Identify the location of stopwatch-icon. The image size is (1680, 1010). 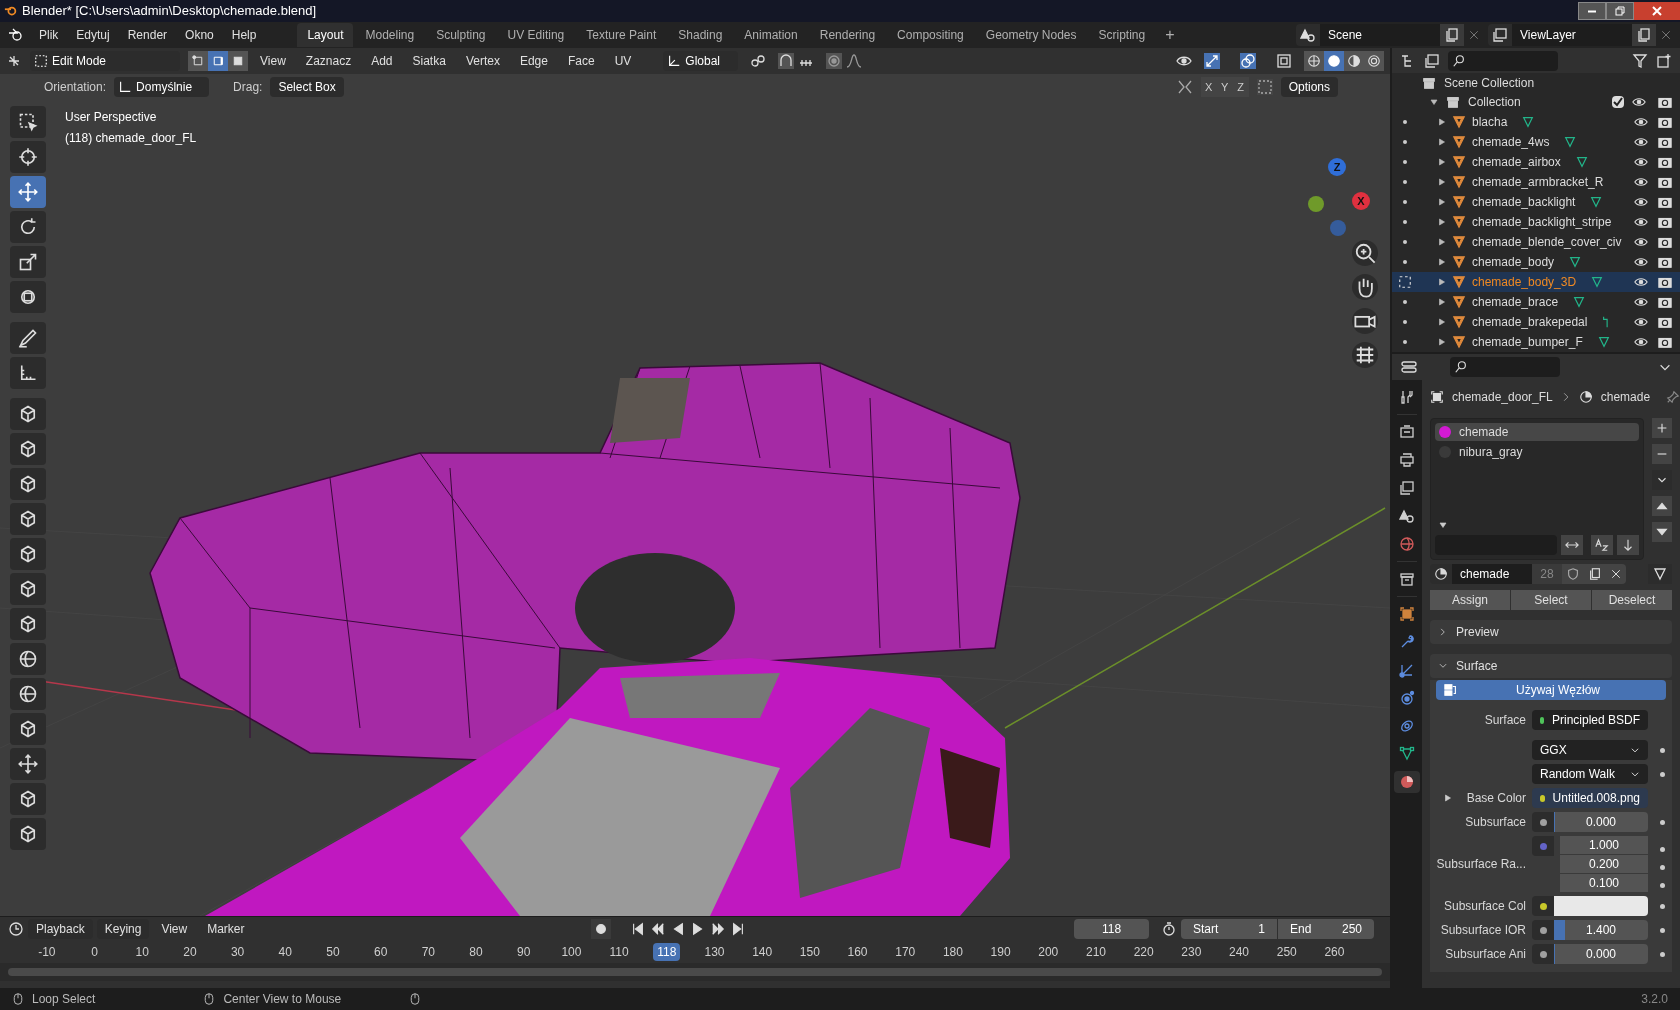
(1169, 929).